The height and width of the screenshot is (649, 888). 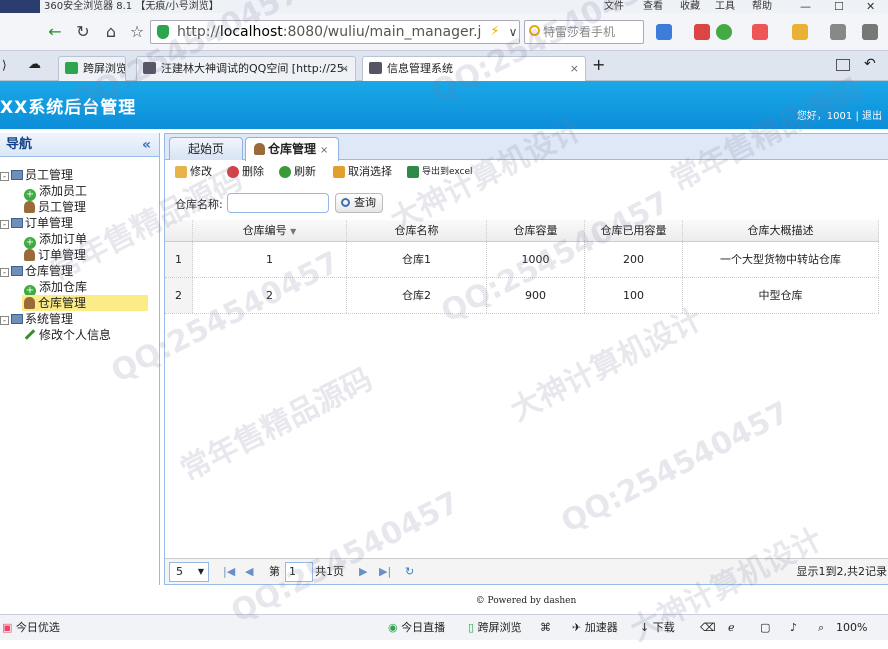 I want to click on extension-red-icon, so click(x=702, y=32).